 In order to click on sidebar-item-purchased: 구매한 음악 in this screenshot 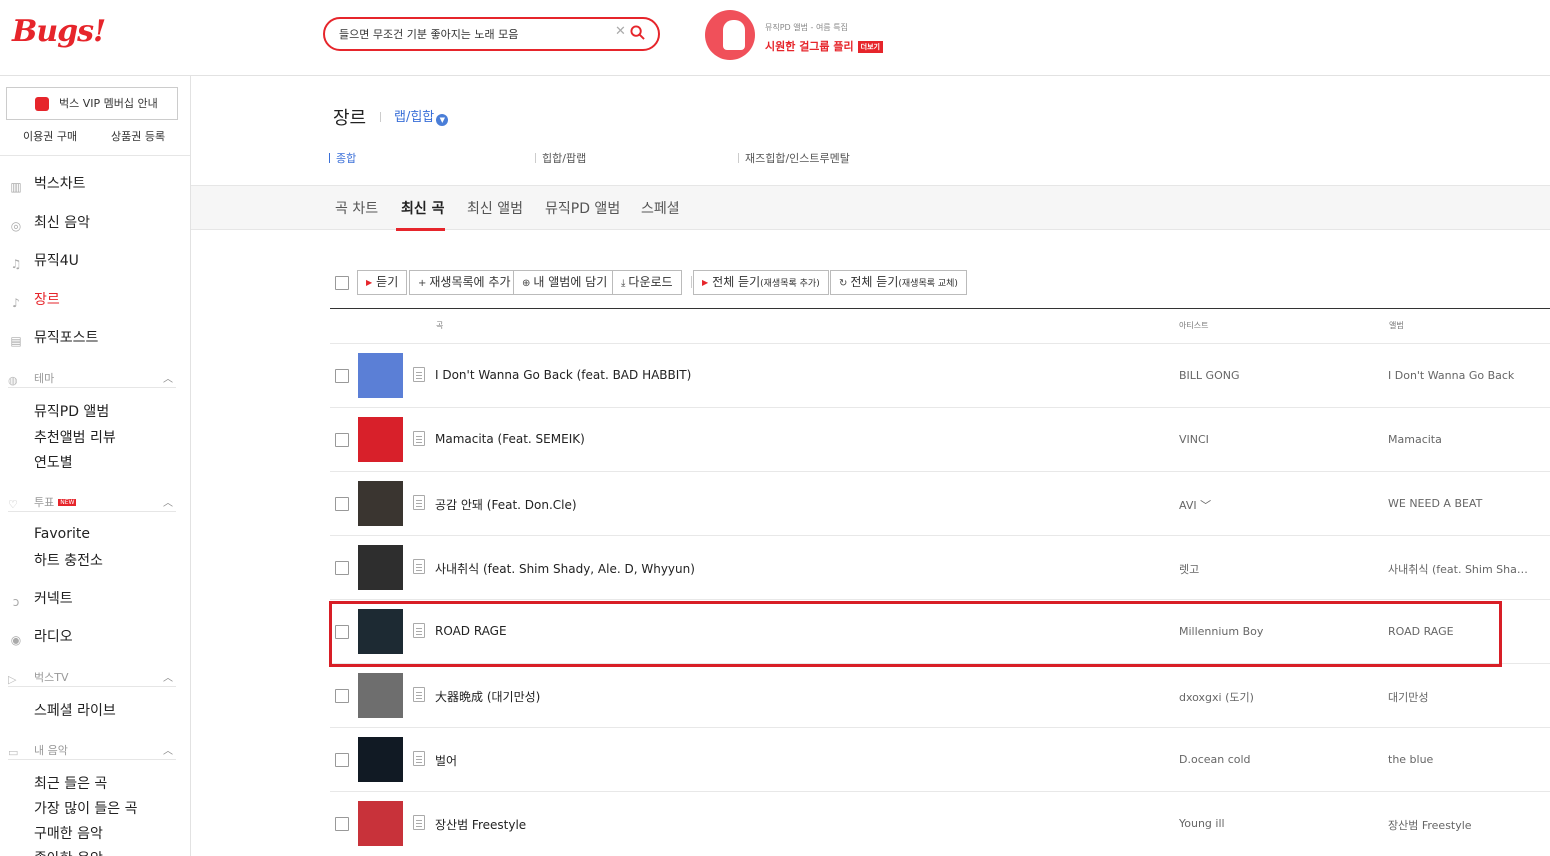, I will do `click(68, 833)`.